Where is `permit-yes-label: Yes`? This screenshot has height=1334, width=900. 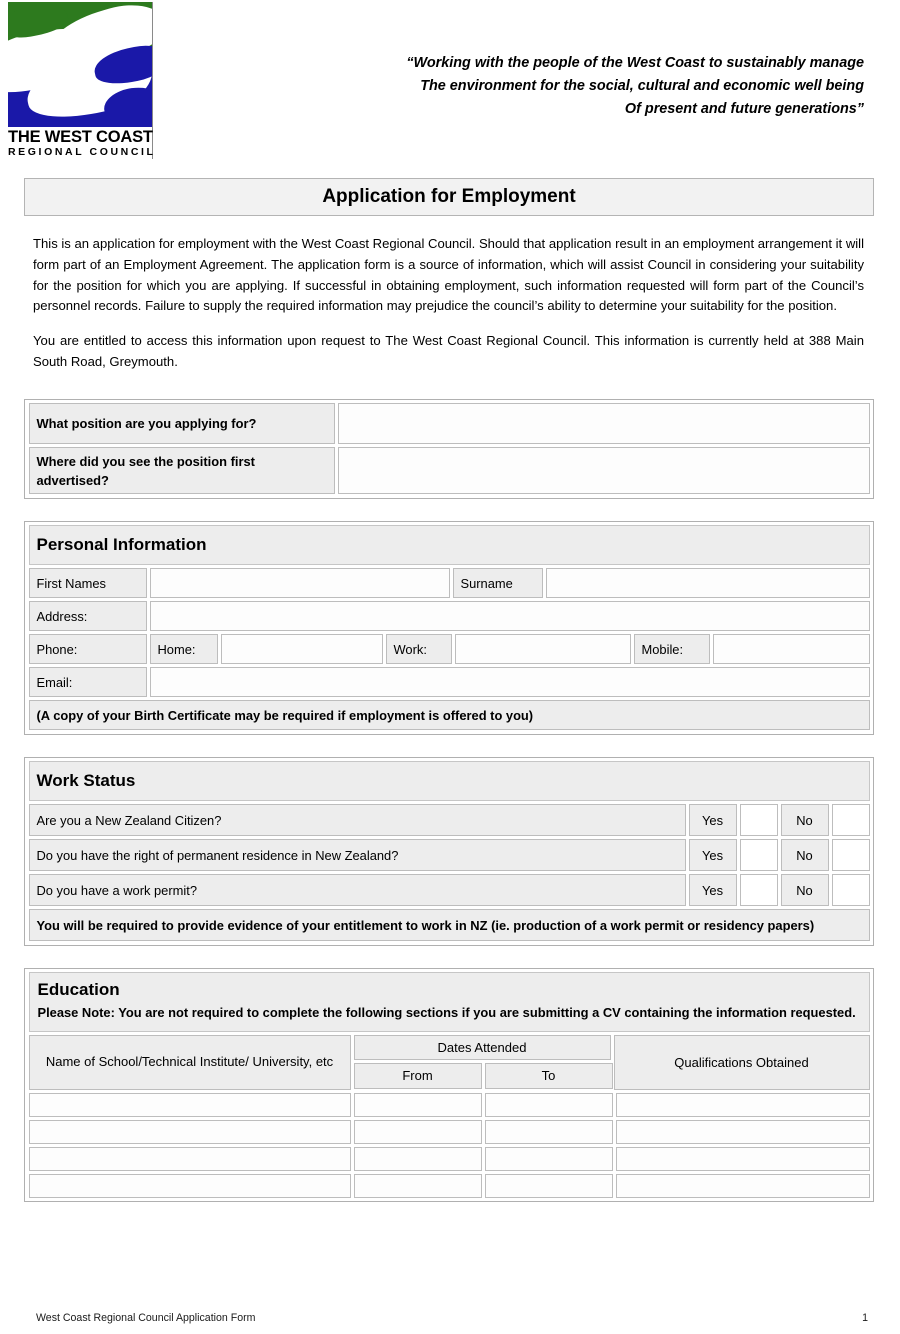 permit-yes-label: Yes is located at coordinates (712, 890).